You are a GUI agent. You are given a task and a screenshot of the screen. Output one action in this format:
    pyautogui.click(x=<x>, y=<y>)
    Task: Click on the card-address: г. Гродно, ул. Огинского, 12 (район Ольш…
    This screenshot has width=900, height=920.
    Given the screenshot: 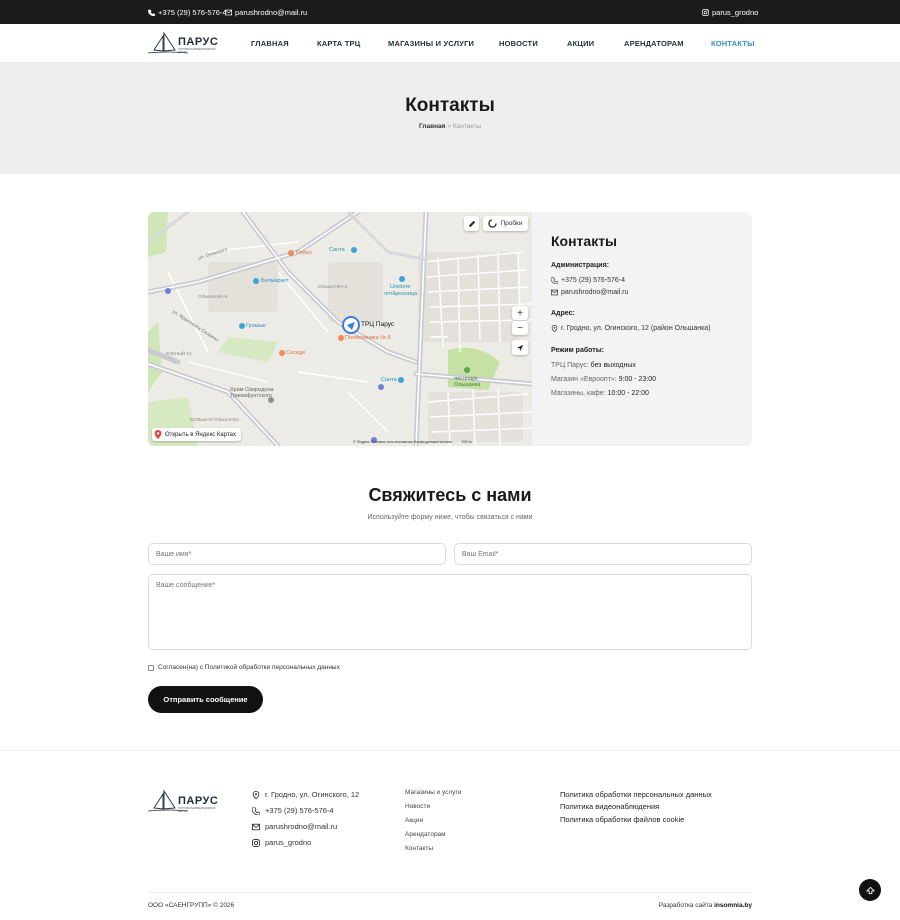 What is the action you would take?
    pyautogui.click(x=631, y=328)
    